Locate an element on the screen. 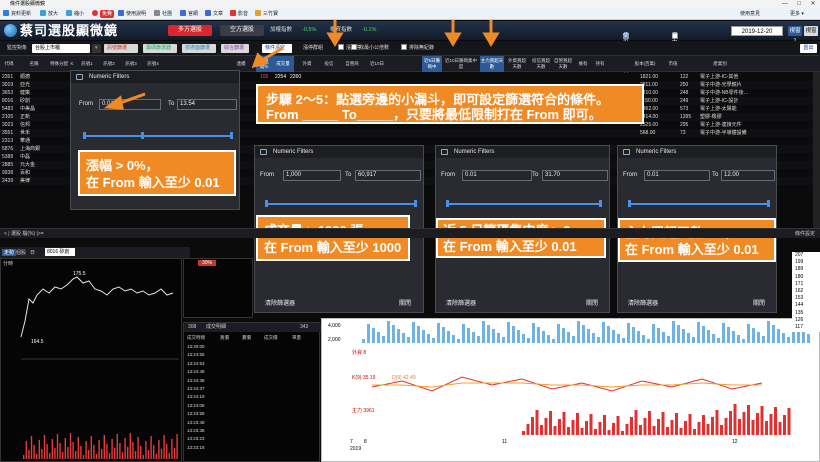 The image size is (820, 462). daily-chart-svg is located at coordinates (586, 378).